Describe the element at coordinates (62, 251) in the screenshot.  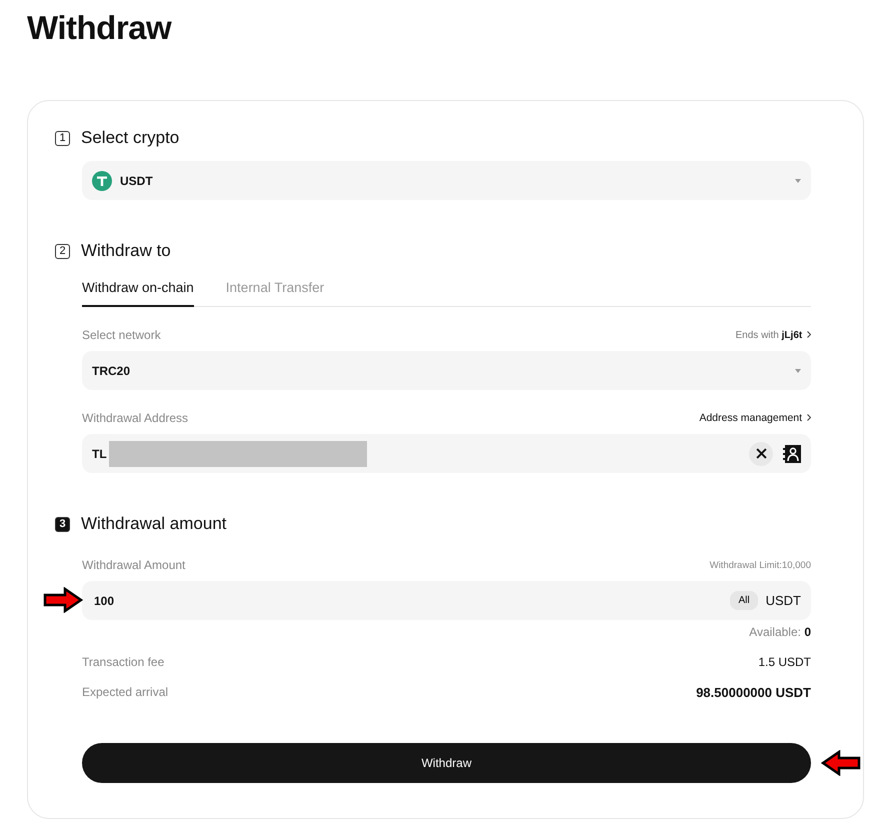
I see `step-number: 2` at that location.